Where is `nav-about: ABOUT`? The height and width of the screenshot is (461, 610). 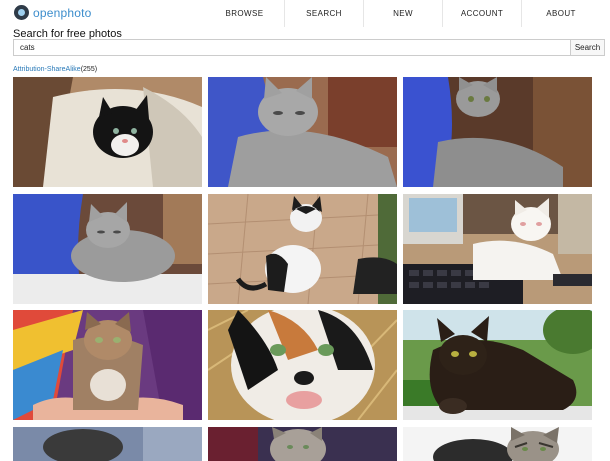
nav-about: ABOUT is located at coordinates (560, 13).